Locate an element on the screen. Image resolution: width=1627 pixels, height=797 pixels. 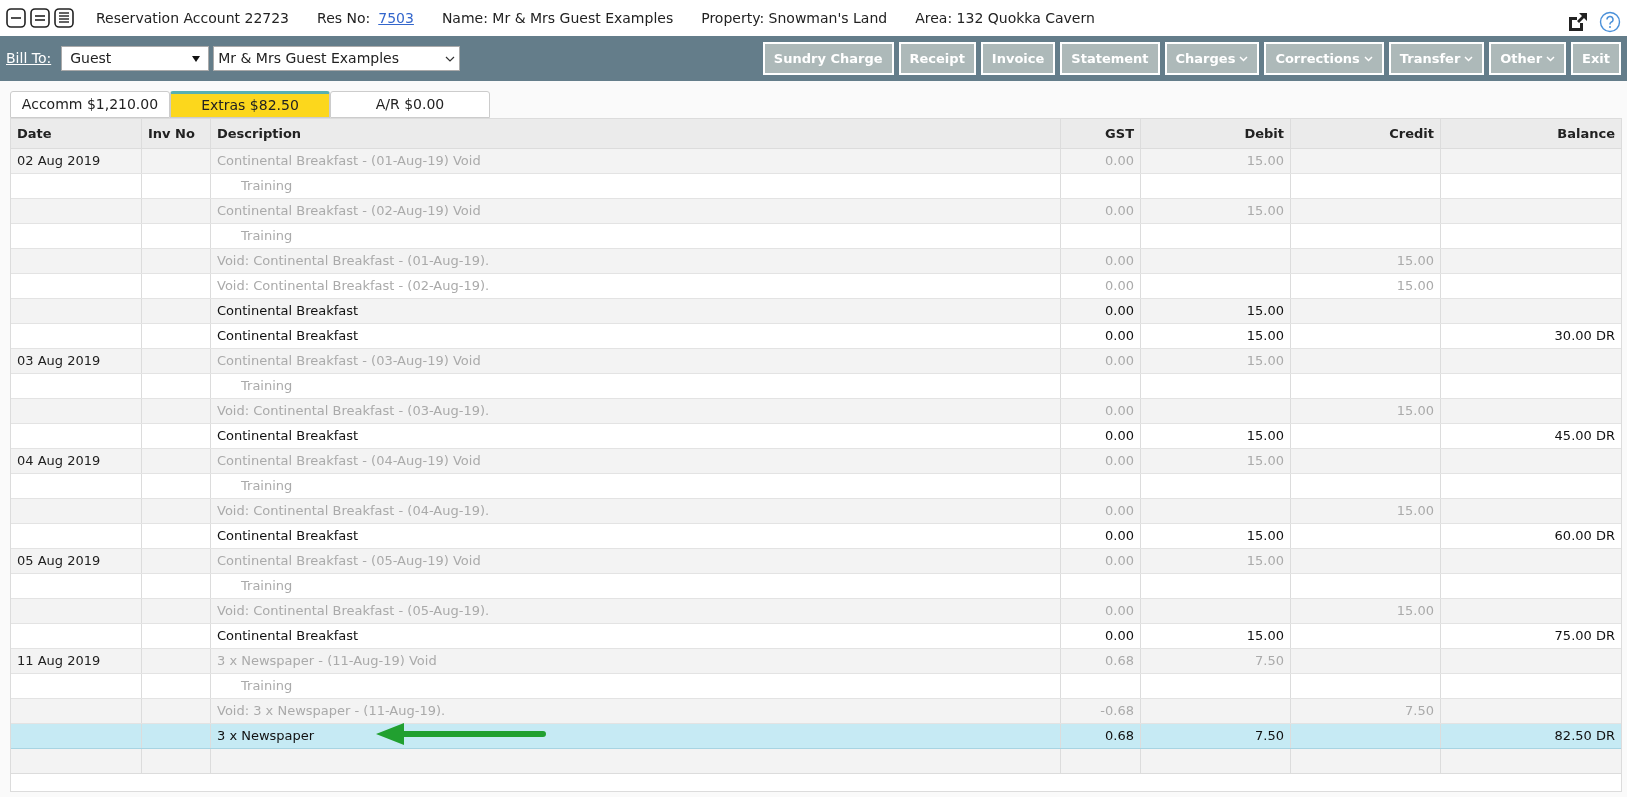
table-cell-text: Continental Breakfast - (02-Aug-19) Void is located at coordinates (349, 211).